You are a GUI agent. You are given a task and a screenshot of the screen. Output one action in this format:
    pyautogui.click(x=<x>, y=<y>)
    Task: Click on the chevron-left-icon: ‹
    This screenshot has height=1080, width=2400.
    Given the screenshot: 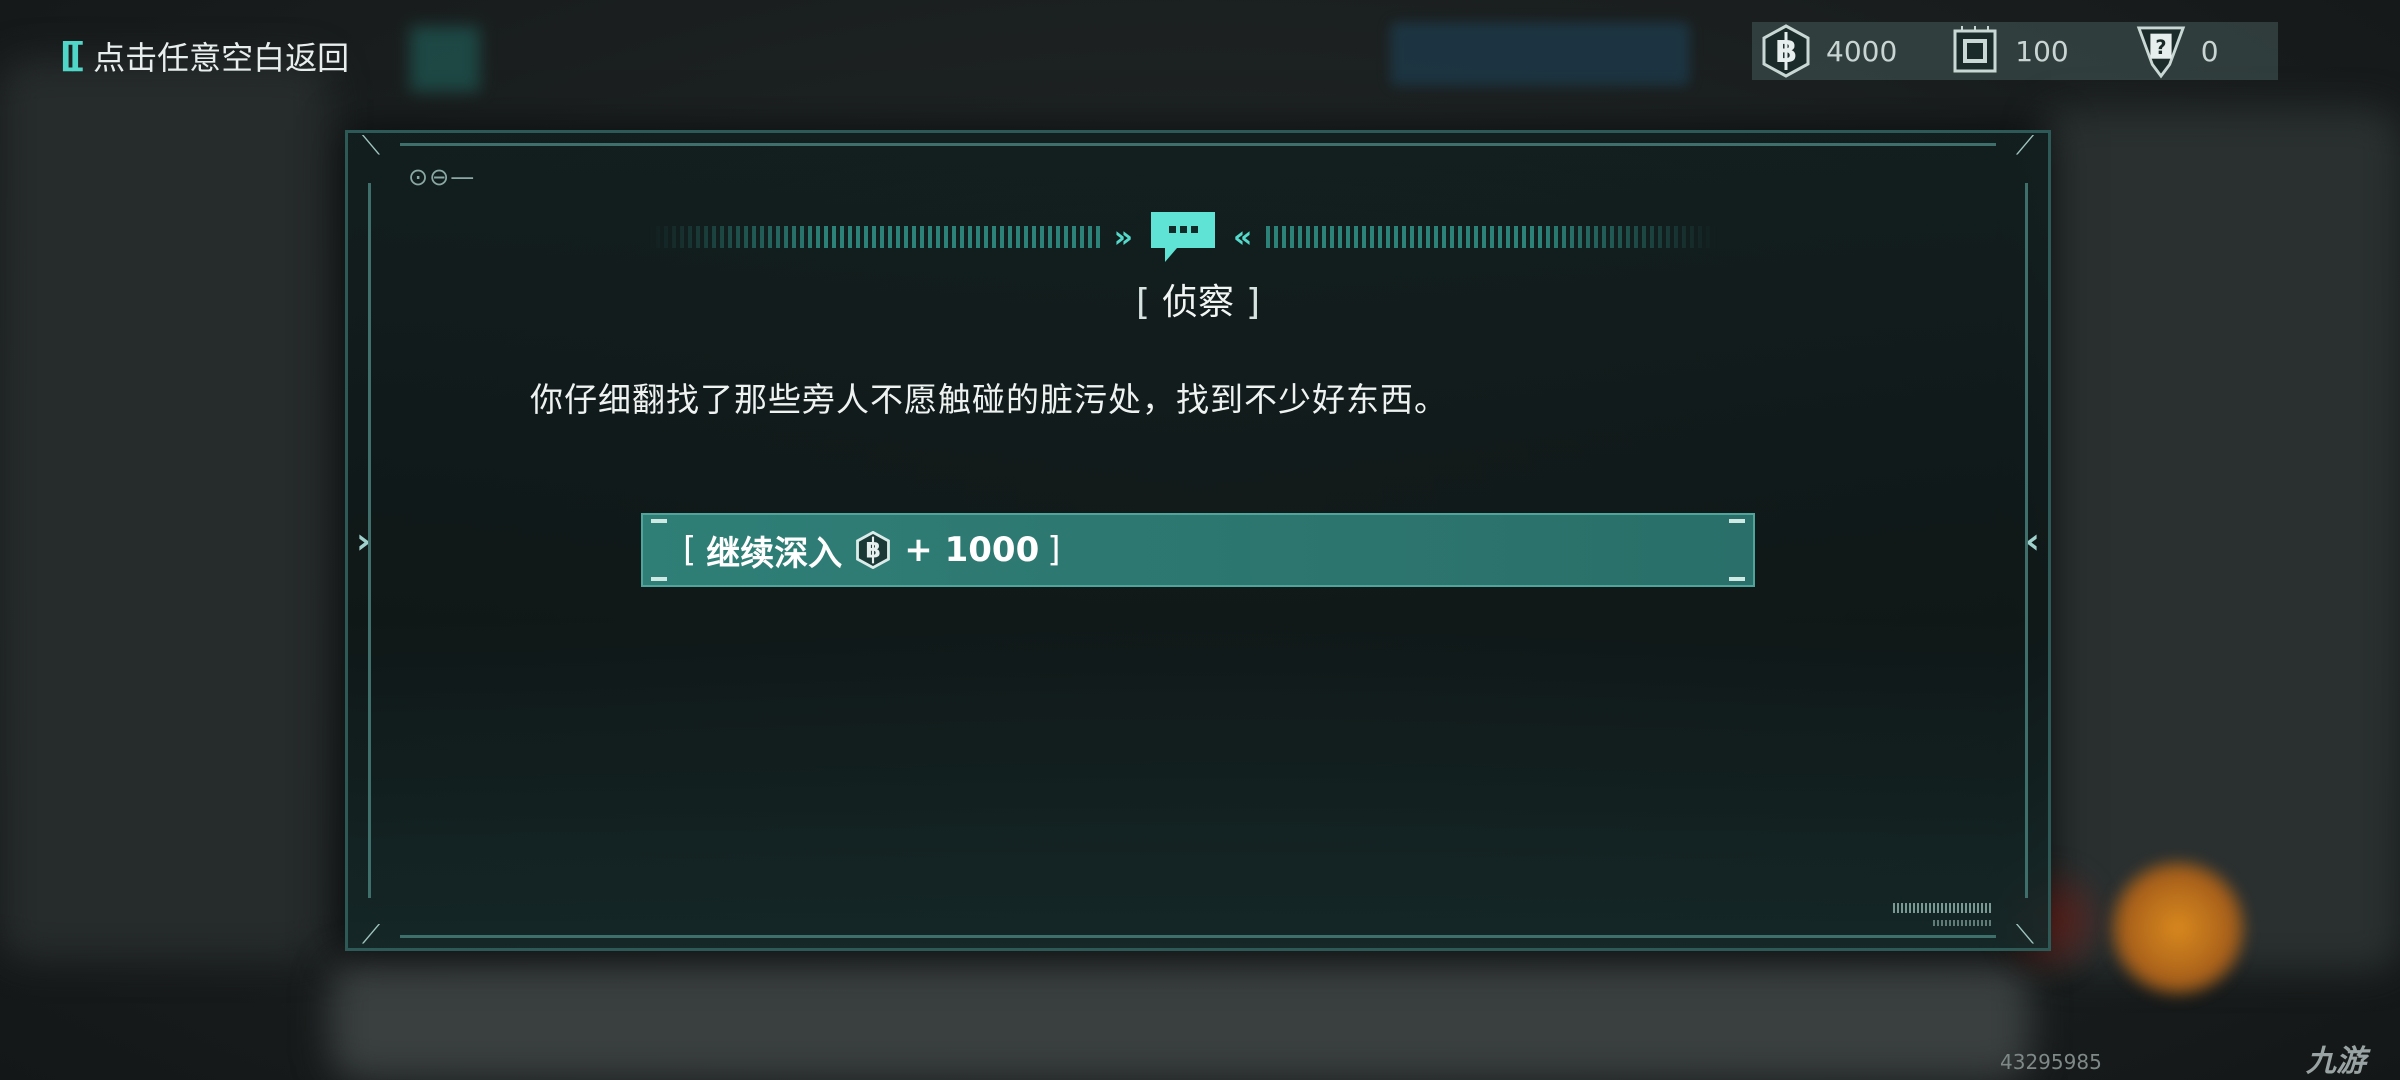 What is the action you would take?
    pyautogui.click(x=2032, y=541)
    